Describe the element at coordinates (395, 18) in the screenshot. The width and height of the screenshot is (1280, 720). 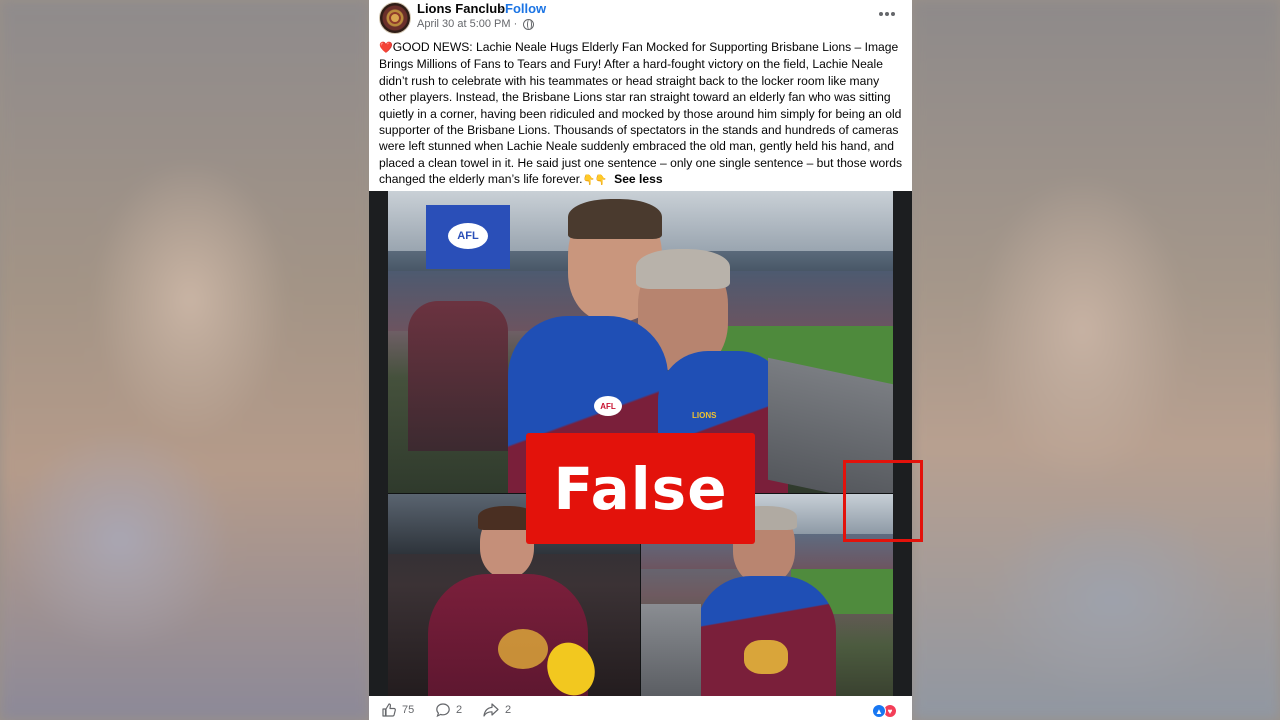
I see `page-avatar` at that location.